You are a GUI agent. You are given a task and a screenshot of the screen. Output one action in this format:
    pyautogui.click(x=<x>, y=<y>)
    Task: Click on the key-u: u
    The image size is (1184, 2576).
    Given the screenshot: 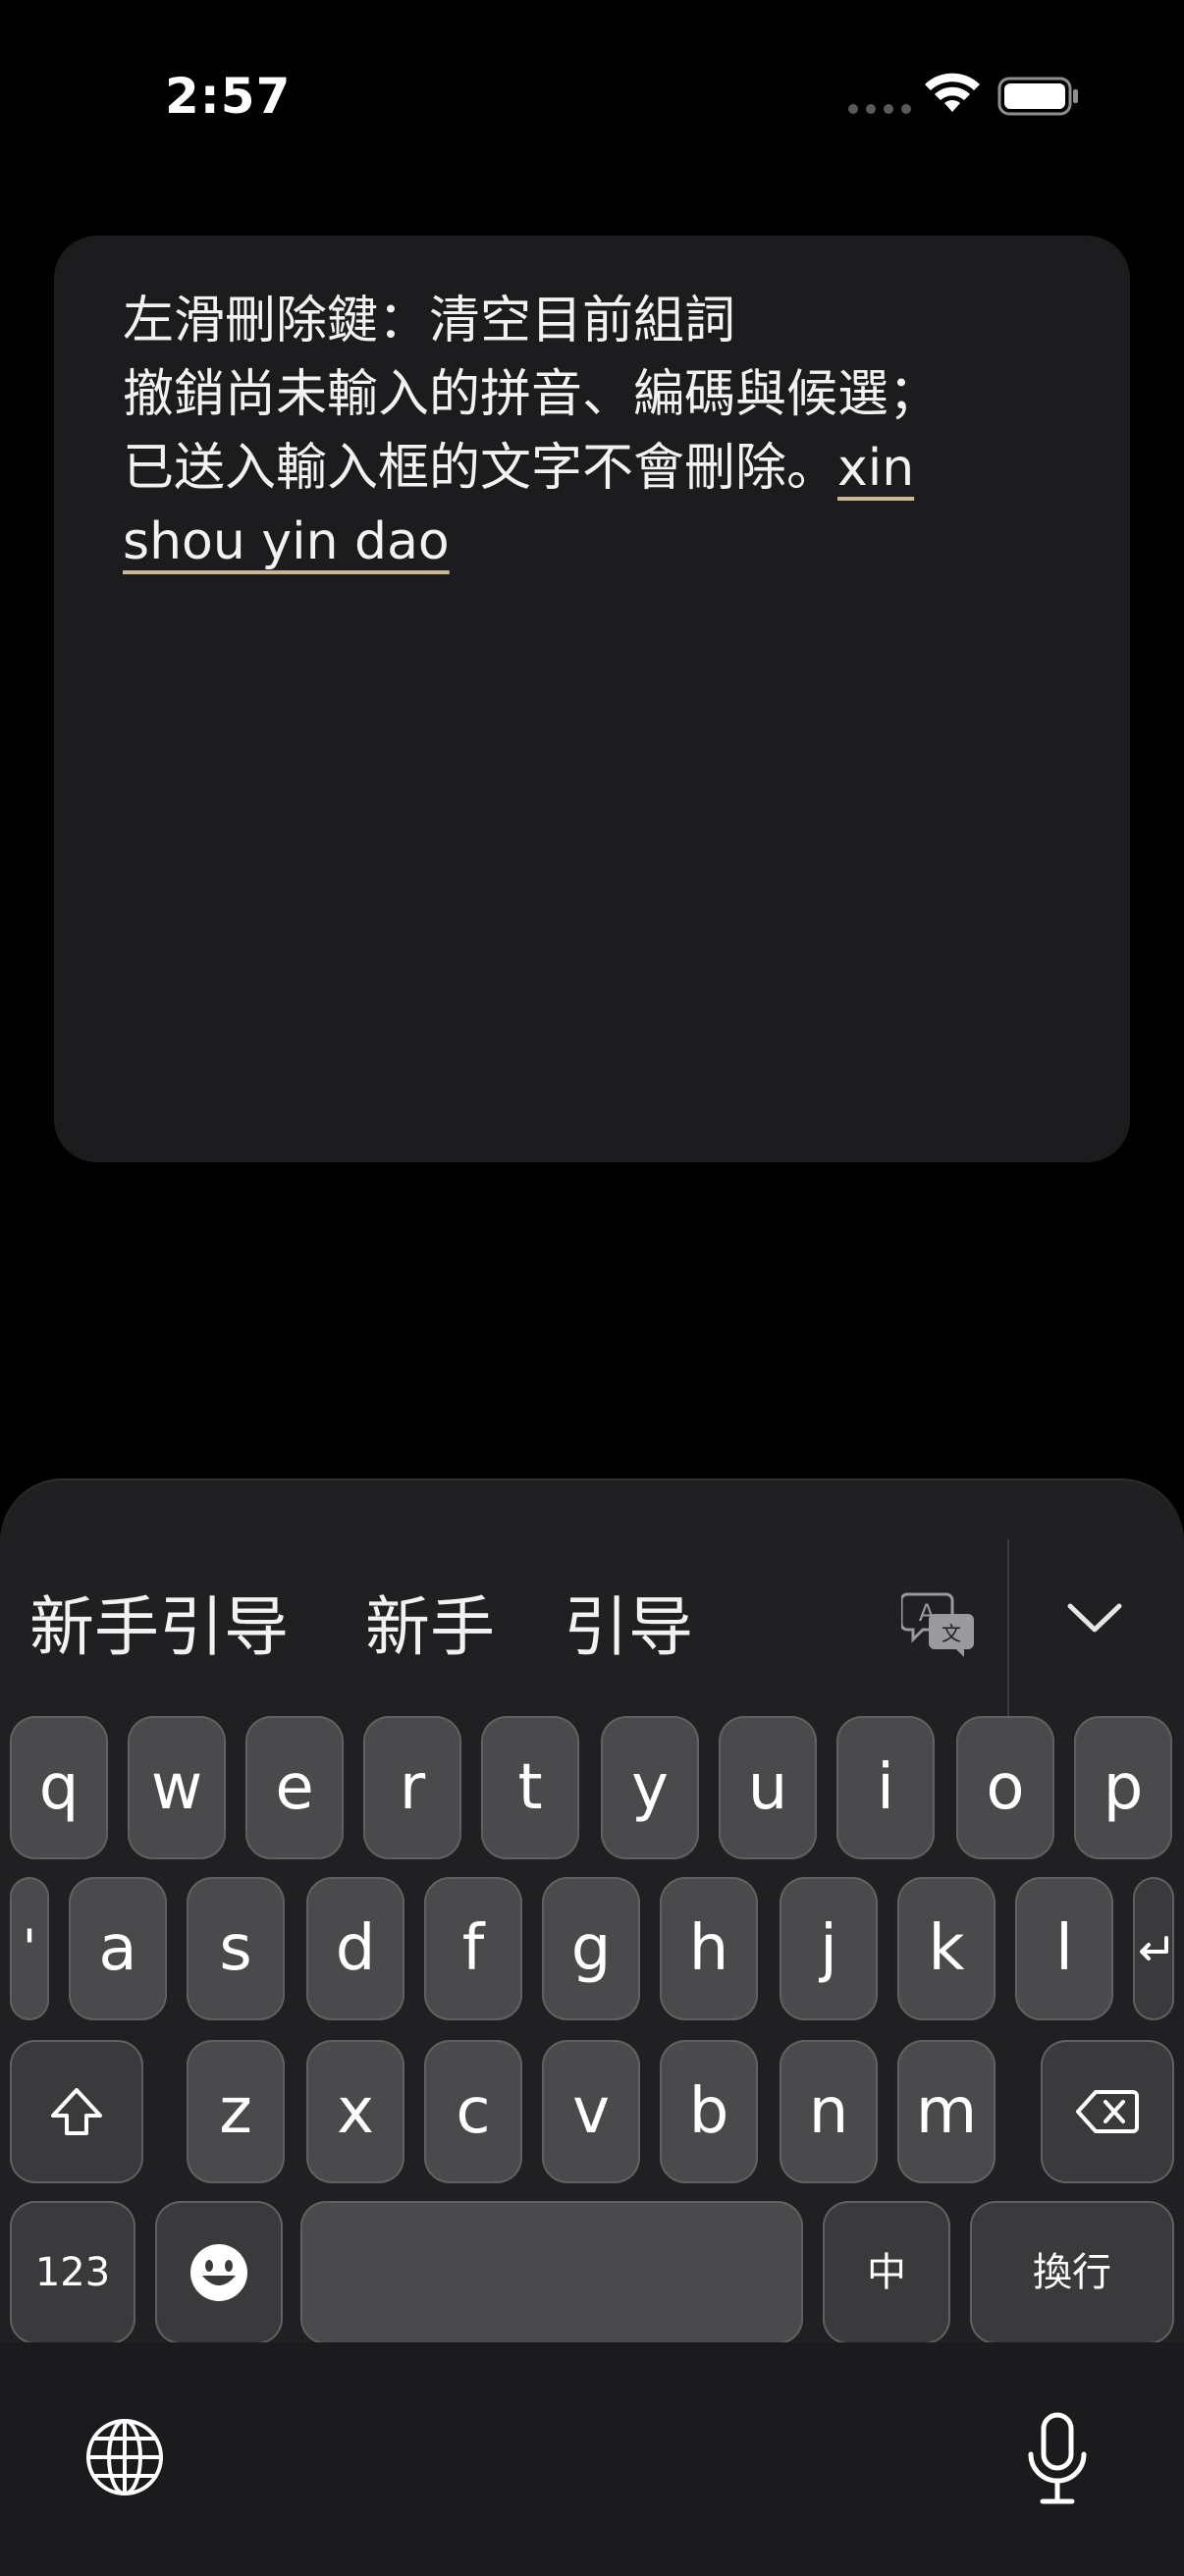 What is the action you would take?
    pyautogui.click(x=768, y=1787)
    